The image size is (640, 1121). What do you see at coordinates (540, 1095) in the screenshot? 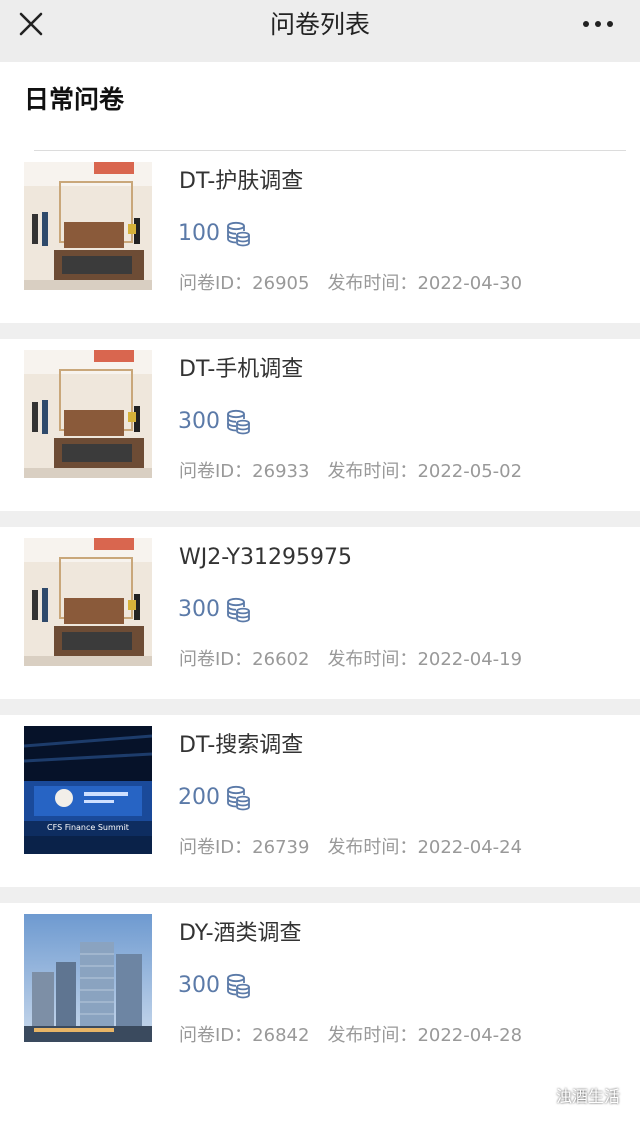
I see `wechat-icon` at bounding box center [540, 1095].